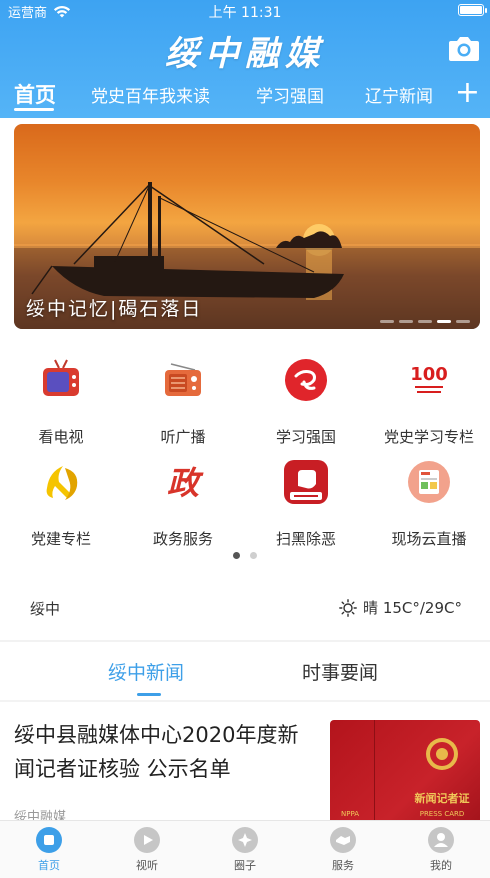 This screenshot has height=878, width=490. I want to click on banner-caption: 绥中记忆|碣石落日, so click(114, 309).